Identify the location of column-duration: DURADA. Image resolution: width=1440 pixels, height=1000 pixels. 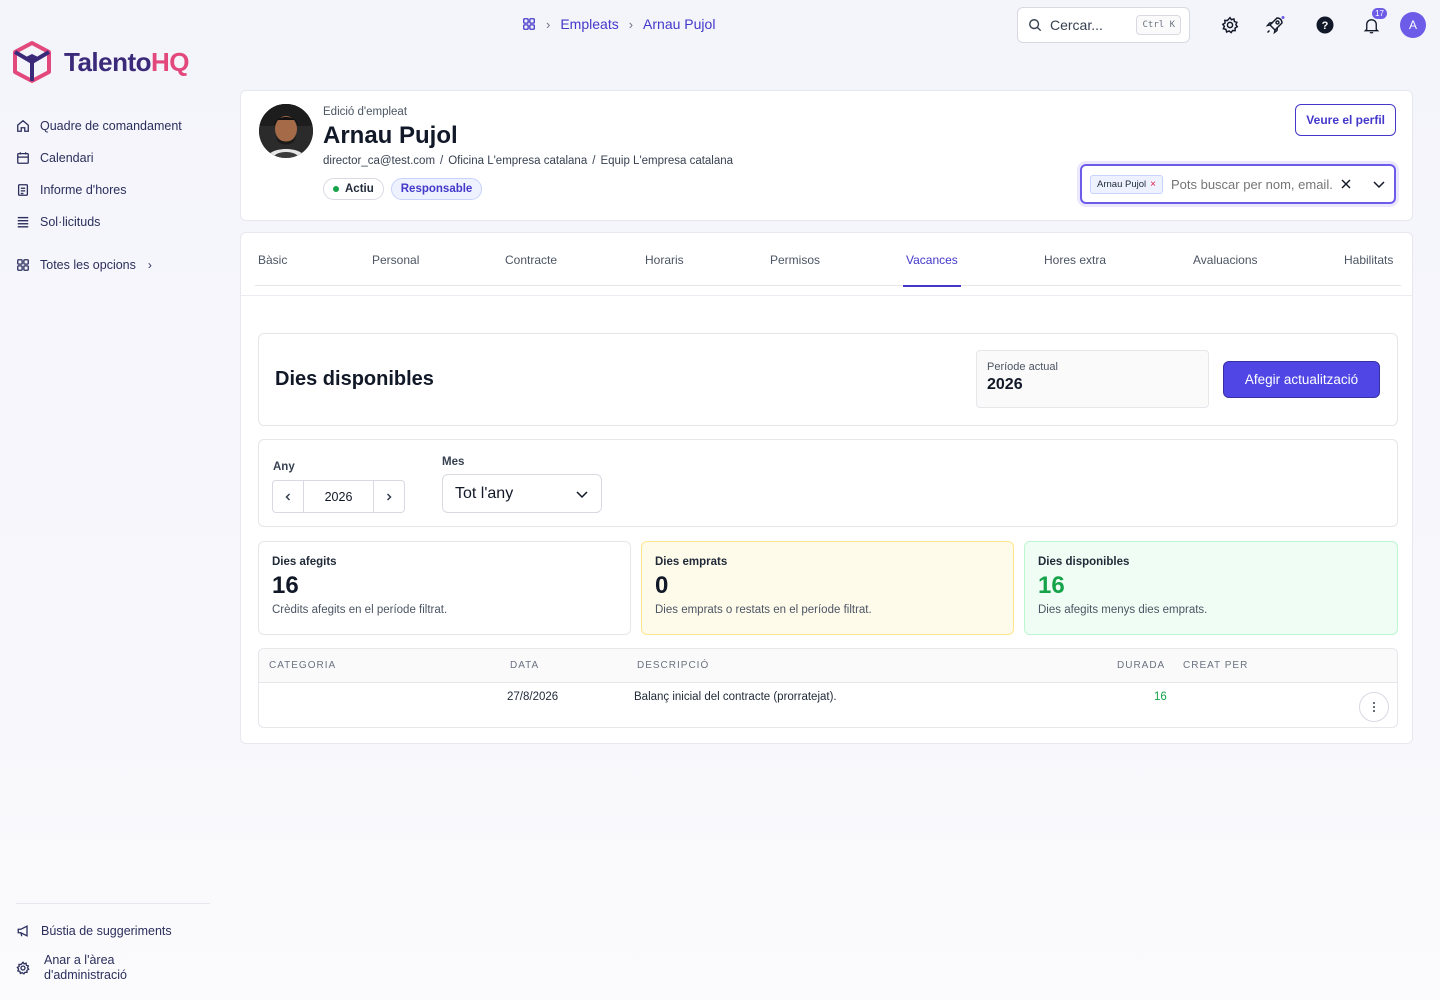
(1141, 665).